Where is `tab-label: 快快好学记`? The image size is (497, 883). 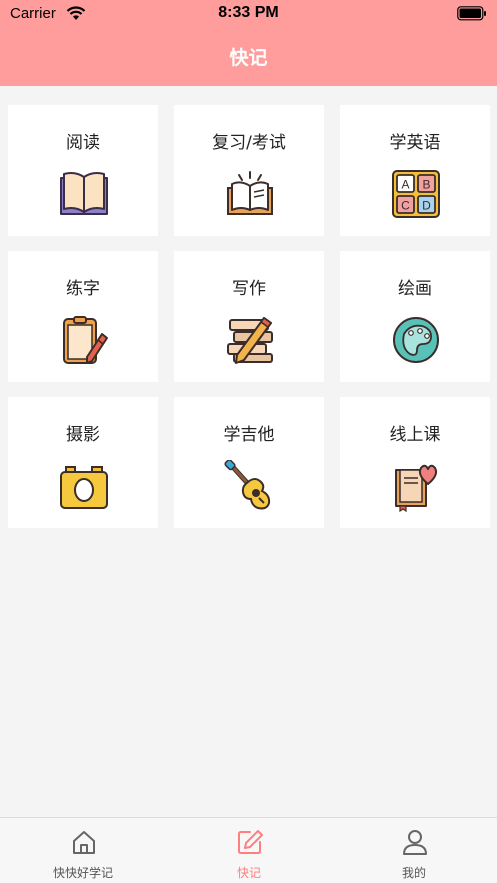 tab-label: 快快好学记 is located at coordinates (82, 873).